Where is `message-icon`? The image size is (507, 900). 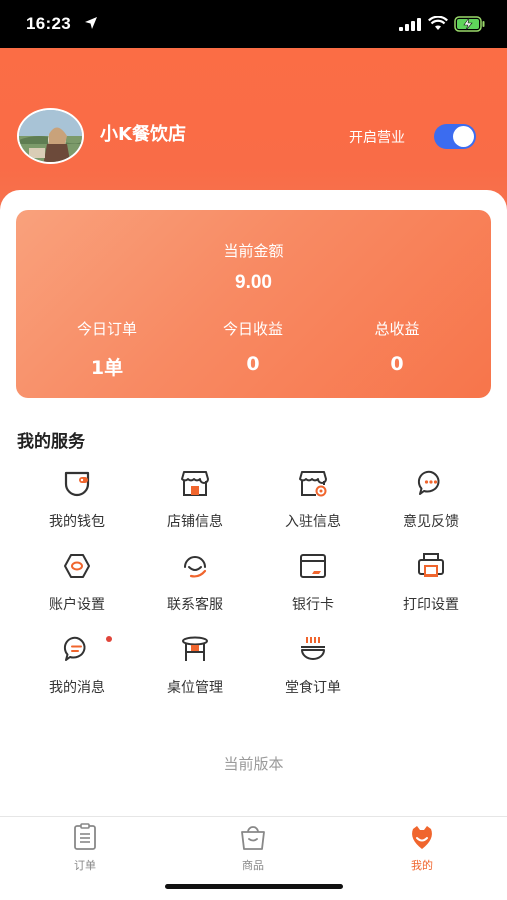 message-icon is located at coordinates (74, 648).